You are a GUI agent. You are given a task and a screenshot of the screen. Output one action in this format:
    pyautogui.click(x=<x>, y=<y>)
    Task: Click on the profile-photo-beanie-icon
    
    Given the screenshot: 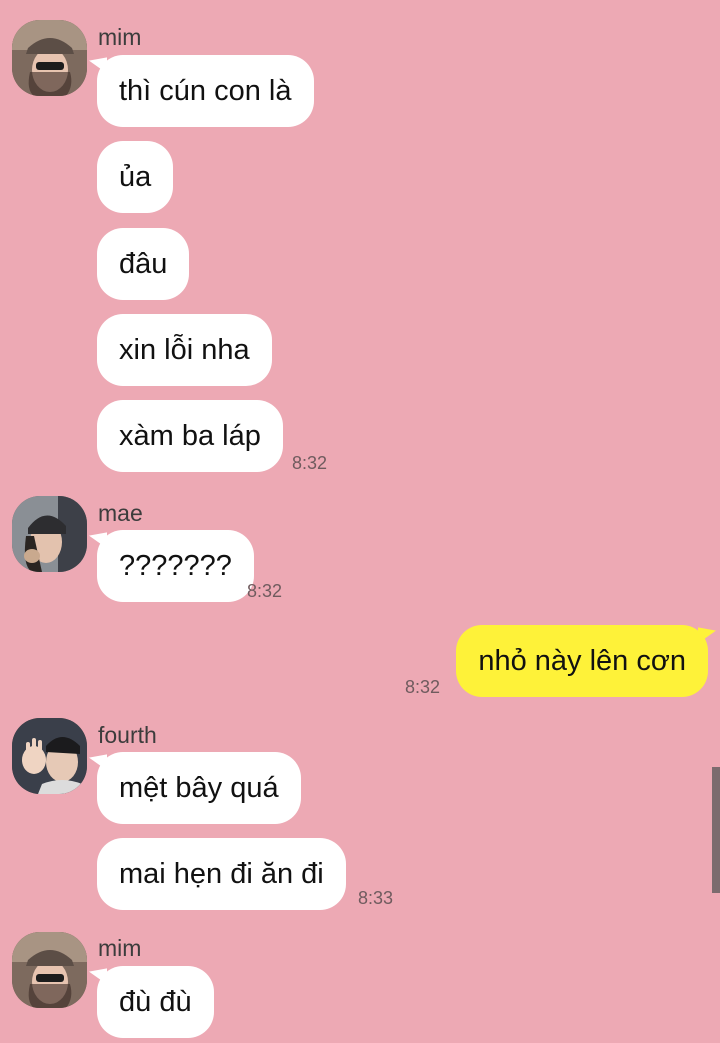 What is the action you would take?
    pyautogui.click(x=49, y=534)
    